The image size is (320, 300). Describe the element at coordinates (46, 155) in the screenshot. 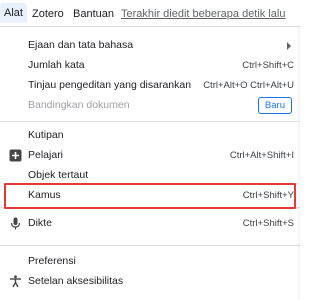

I see `menu-item-label: Pelajari` at that location.